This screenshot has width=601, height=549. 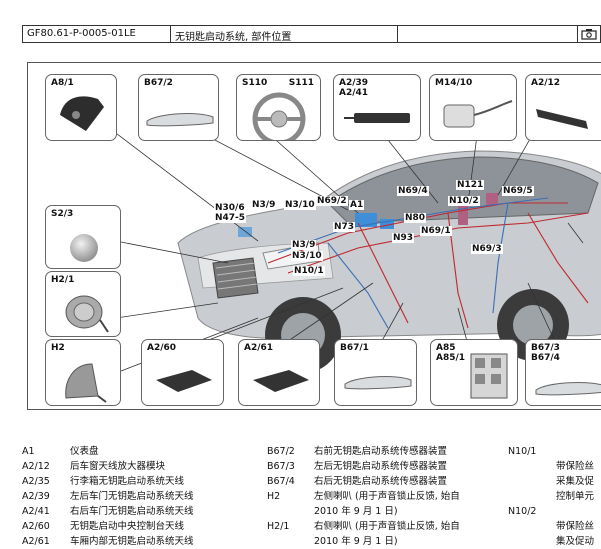 I want to click on callout-n69-2: N69/2, so click(x=332, y=201).